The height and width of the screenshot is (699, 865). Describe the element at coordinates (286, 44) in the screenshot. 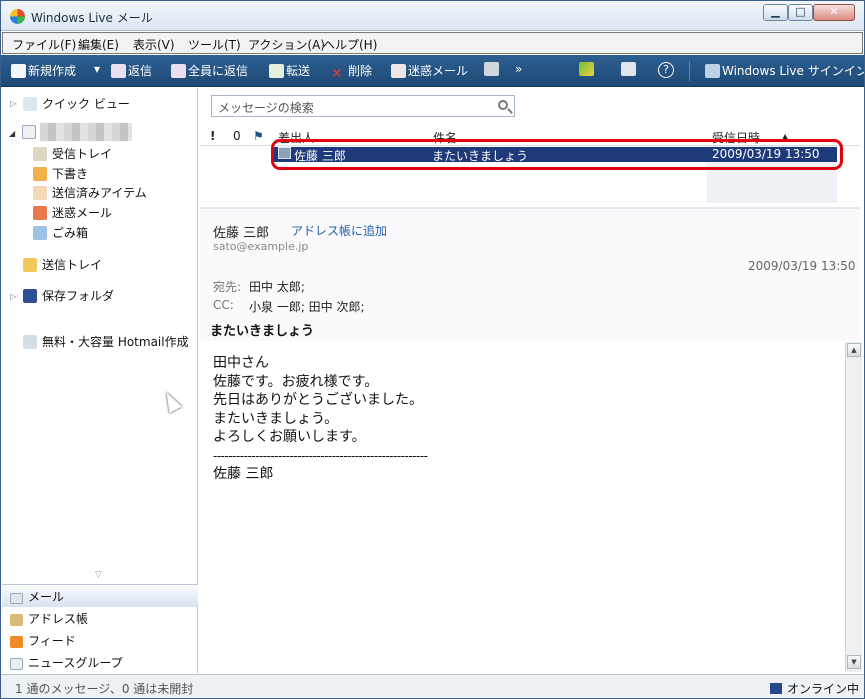

I see `menu-action: アクション(A)` at that location.